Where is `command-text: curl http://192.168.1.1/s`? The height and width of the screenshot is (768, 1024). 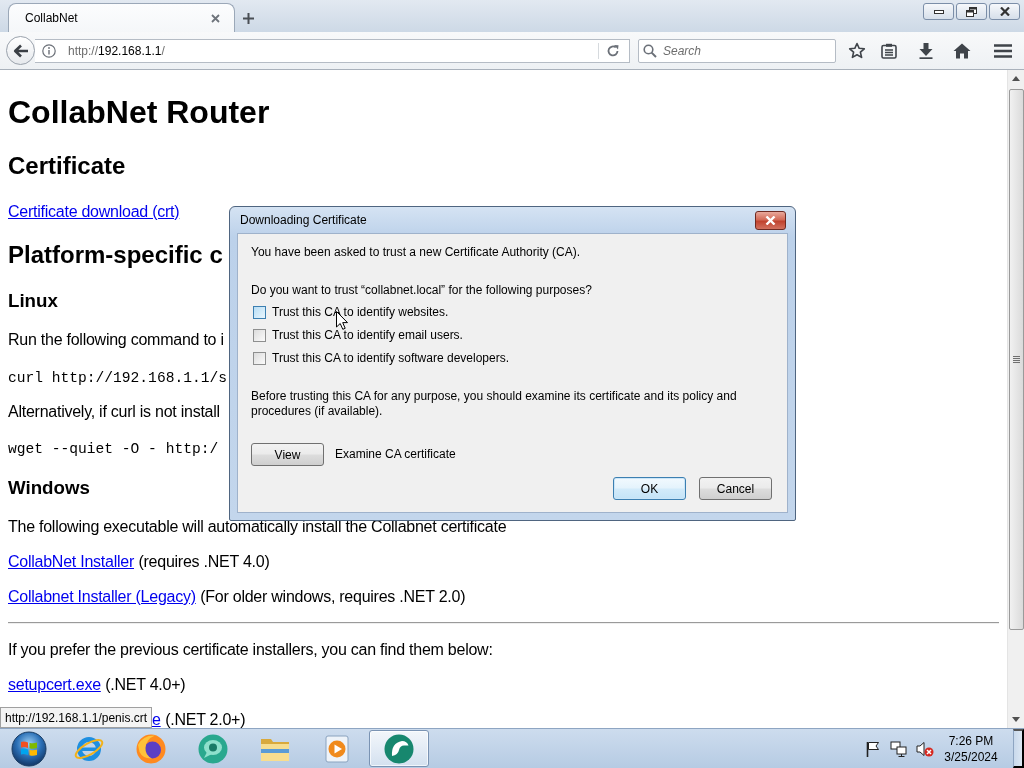 command-text: curl http://192.168.1.1/s is located at coordinates (117, 377).